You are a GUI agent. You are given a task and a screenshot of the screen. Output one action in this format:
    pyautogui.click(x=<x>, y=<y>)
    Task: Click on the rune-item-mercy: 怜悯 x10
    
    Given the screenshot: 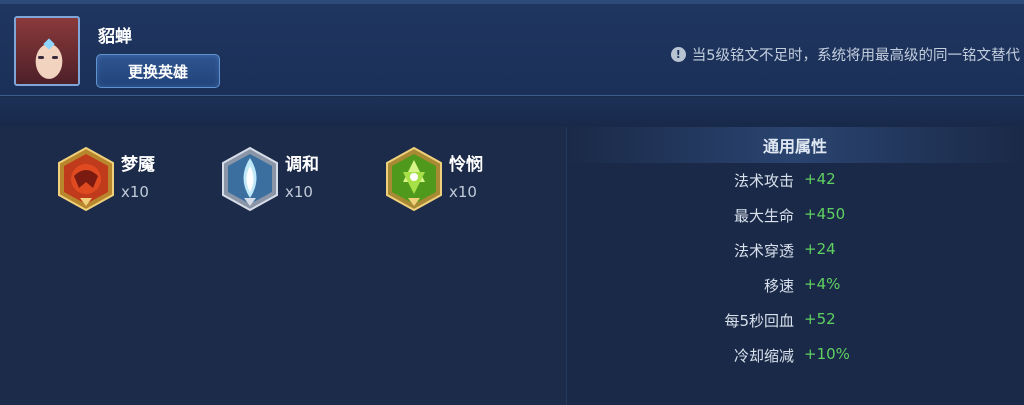 What is the action you would take?
    pyautogui.click(x=433, y=179)
    